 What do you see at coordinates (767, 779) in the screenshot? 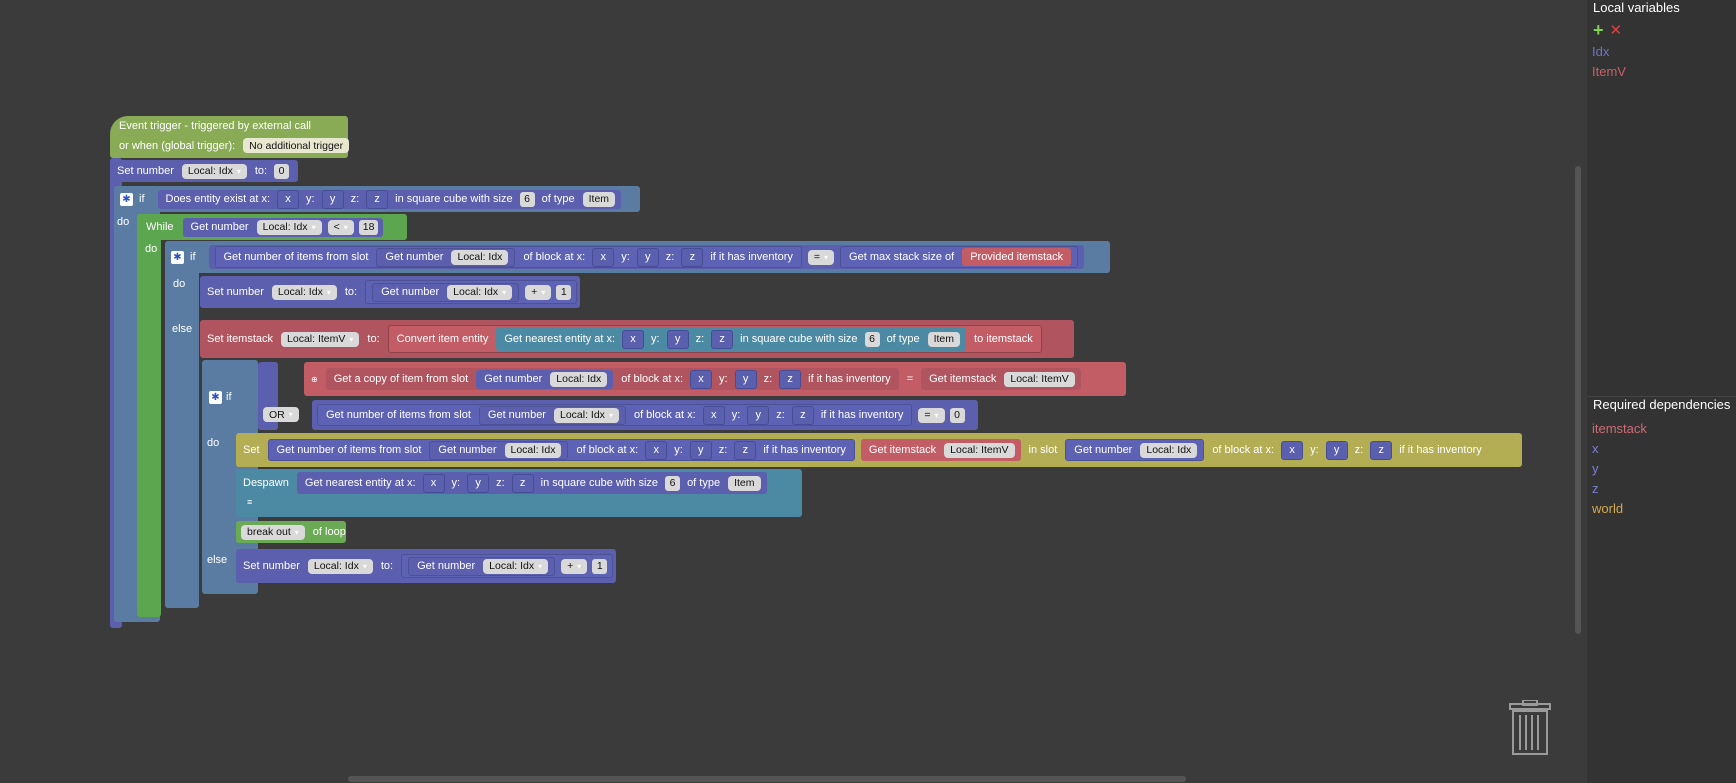
I see `horizontal-scrollbar` at bounding box center [767, 779].